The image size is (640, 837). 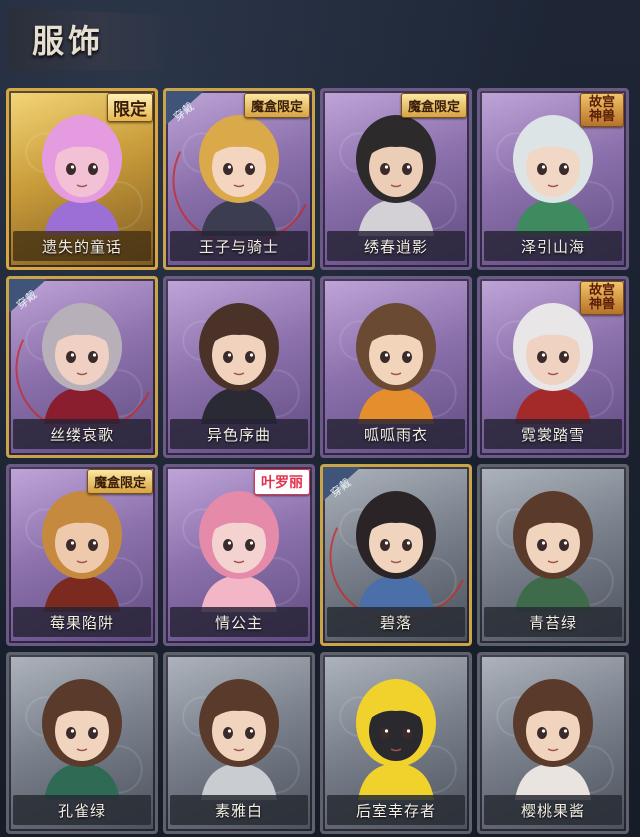 I want to click on costume-card: 后室幸存者, so click(x=396, y=743).